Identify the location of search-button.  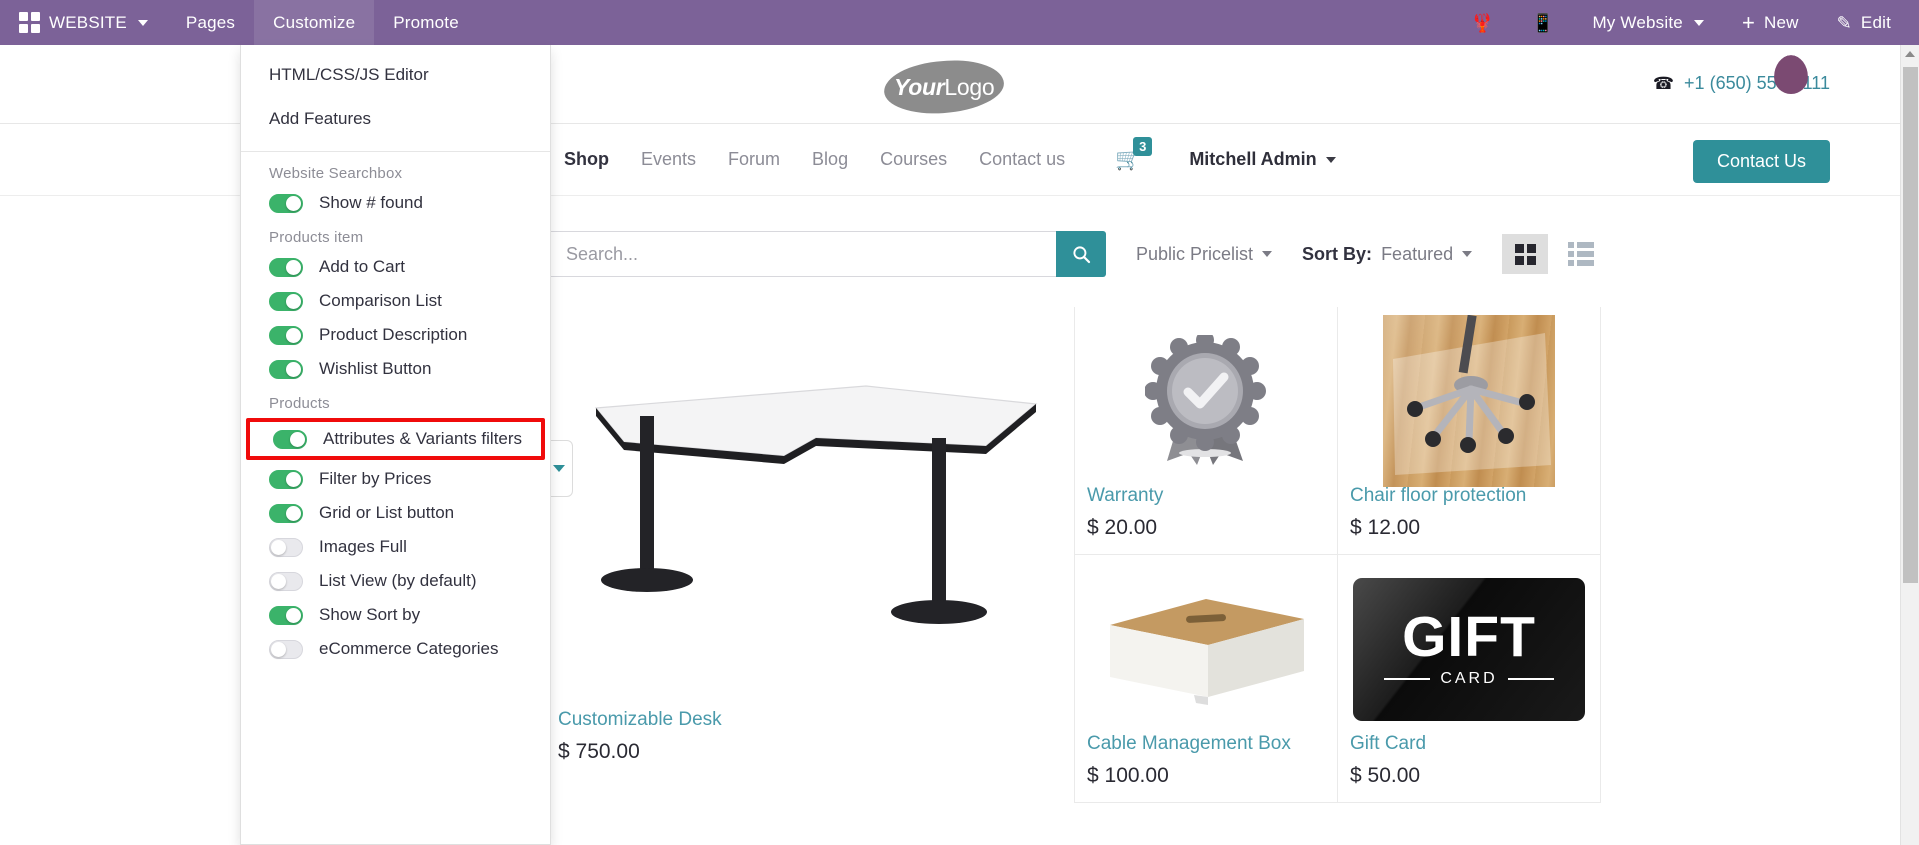
(1081, 254).